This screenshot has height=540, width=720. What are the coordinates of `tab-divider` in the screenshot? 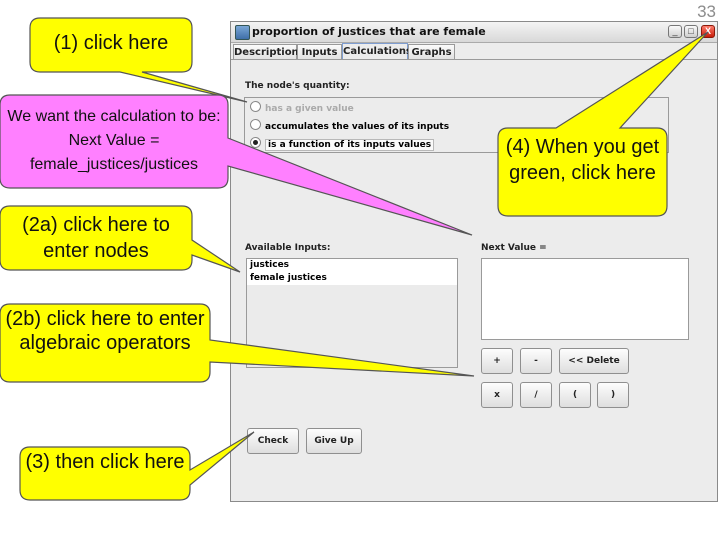 It's located at (474, 59).